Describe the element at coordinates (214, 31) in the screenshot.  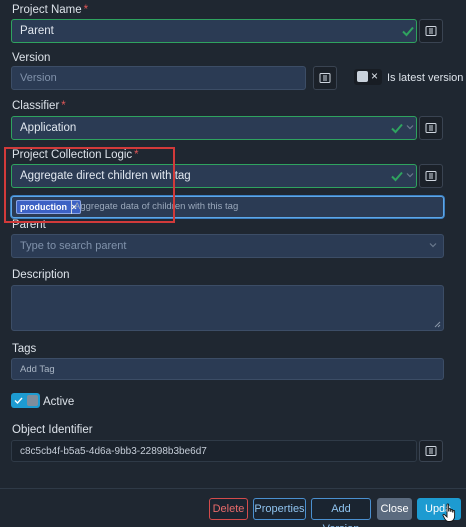
I see `project-name-input: Parent` at that location.